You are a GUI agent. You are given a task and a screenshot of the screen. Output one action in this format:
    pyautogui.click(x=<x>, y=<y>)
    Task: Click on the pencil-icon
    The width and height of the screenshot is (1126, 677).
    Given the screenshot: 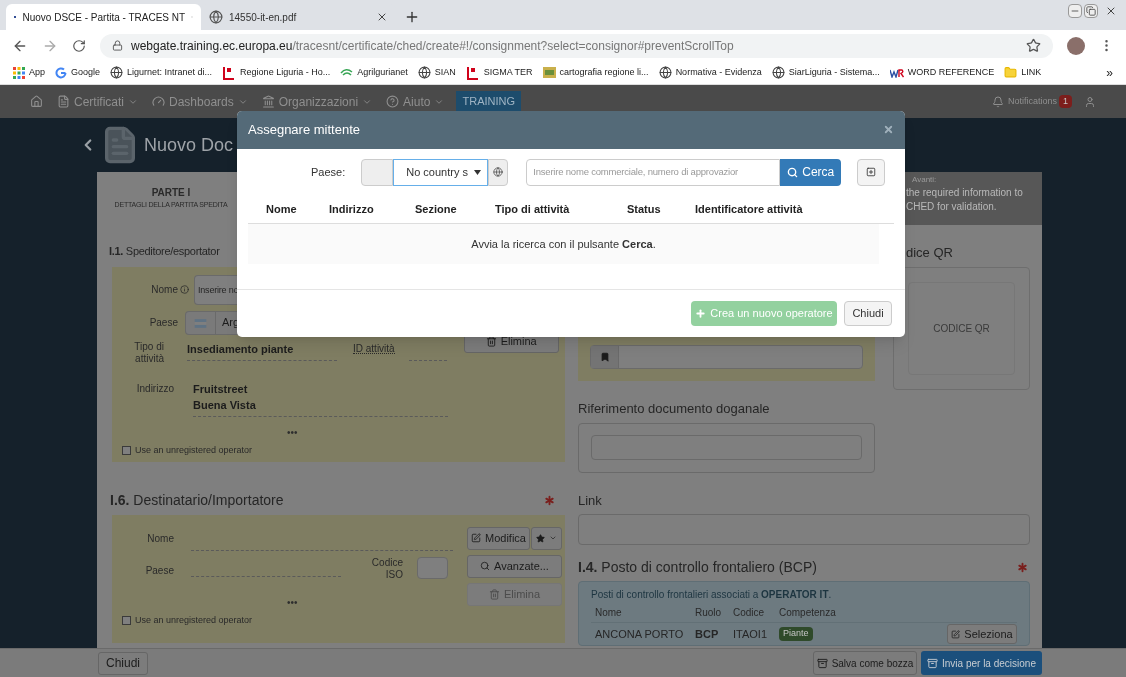 What is the action you would take?
    pyautogui.click(x=476, y=538)
    